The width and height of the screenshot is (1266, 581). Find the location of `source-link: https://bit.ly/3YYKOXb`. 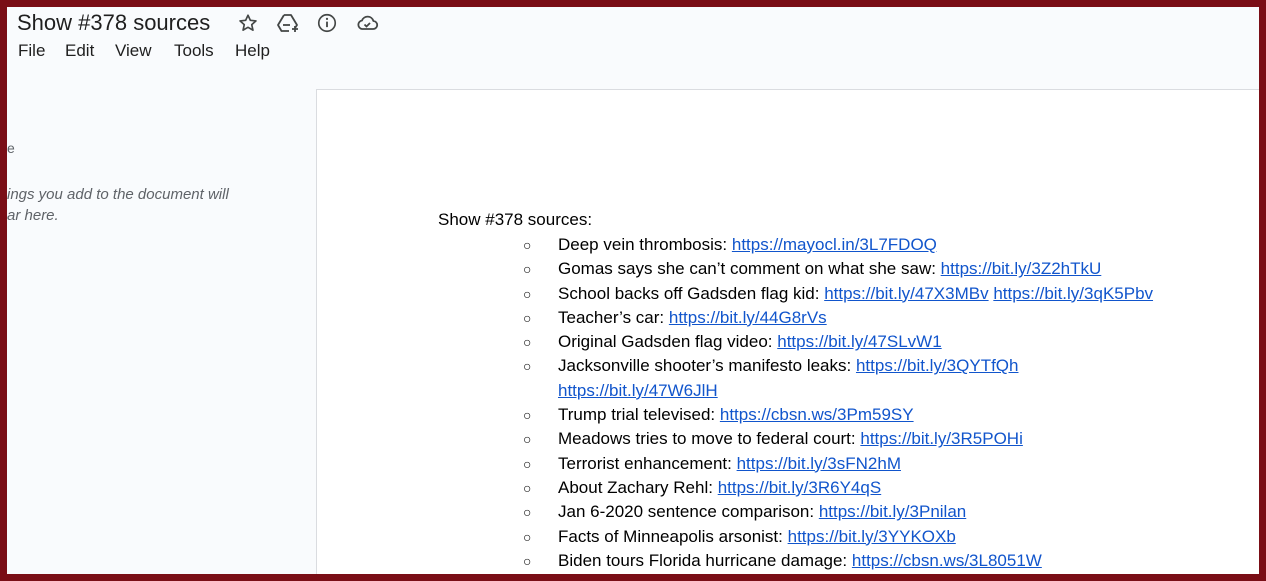

source-link: https://bit.ly/3YYKOXb is located at coordinates (872, 536).